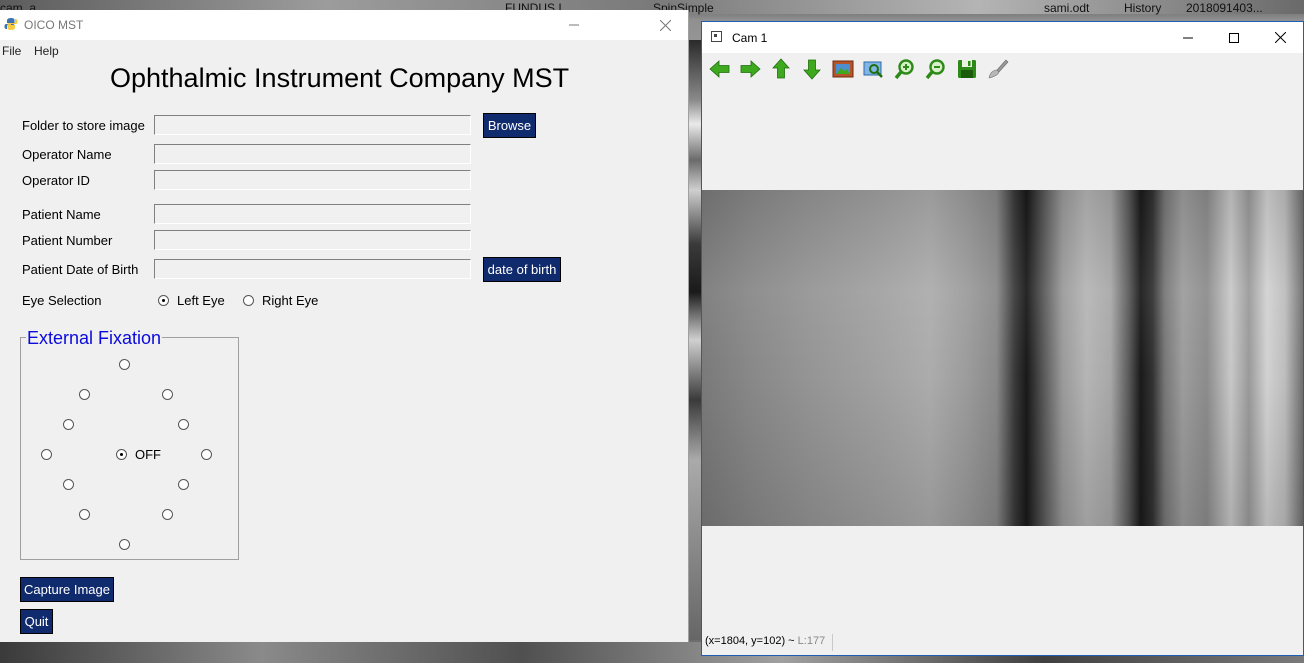 This screenshot has width=1304, height=663. I want to click on brush-icon, so click(998, 69).